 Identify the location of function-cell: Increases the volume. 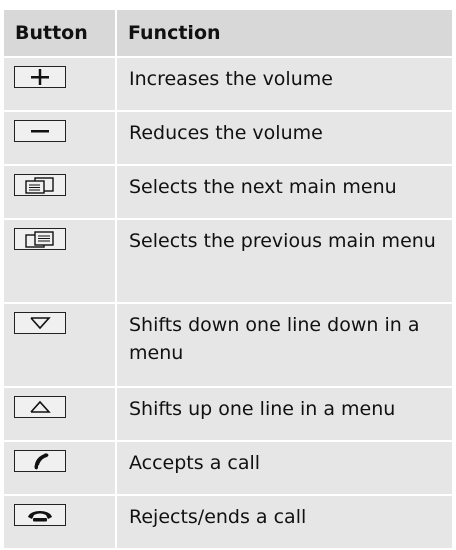
(284, 84).